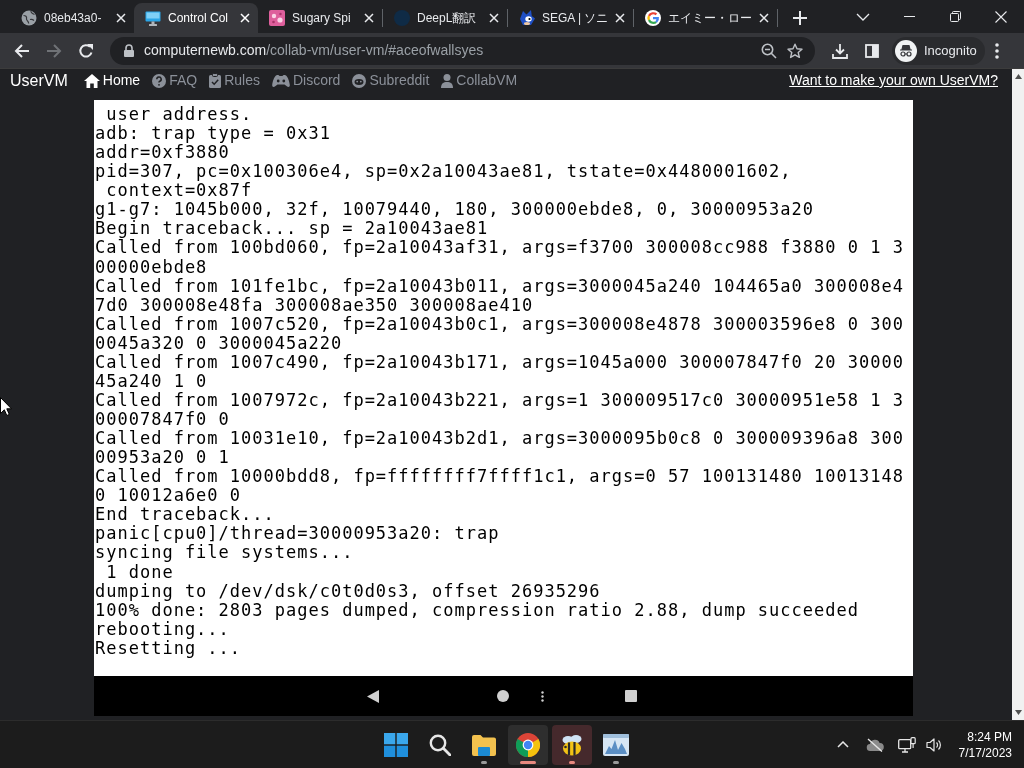 This screenshot has height=768, width=1024. What do you see at coordinates (175, 80) in the screenshot?
I see `nav-link: FAQ` at bounding box center [175, 80].